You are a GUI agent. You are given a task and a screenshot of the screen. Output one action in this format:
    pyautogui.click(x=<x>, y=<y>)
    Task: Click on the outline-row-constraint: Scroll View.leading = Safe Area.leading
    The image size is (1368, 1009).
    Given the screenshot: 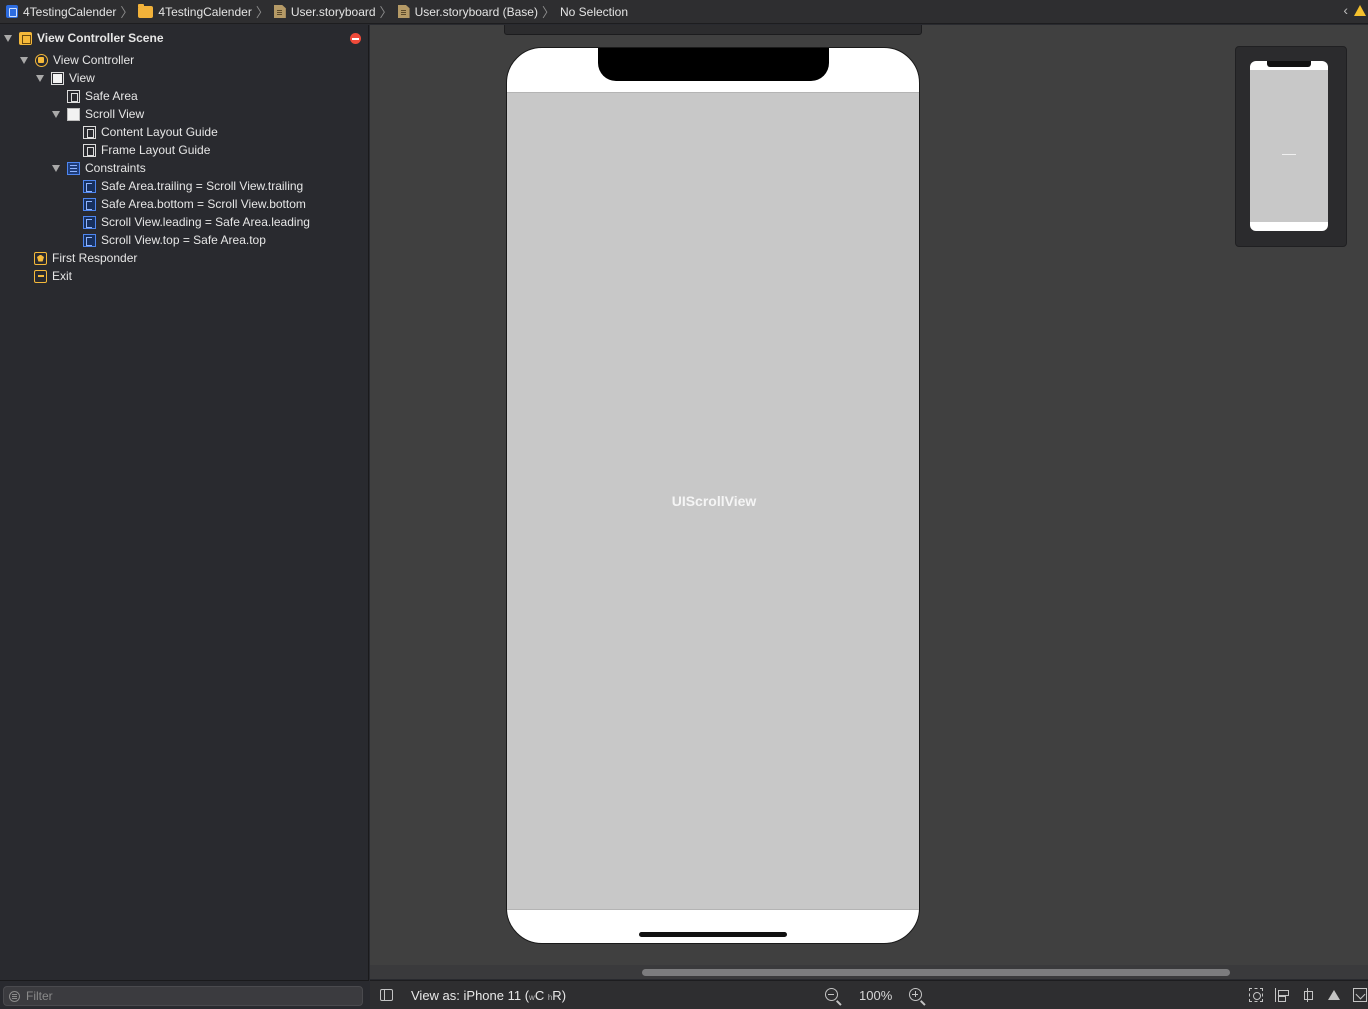 What is the action you would take?
    pyautogui.click(x=196, y=222)
    